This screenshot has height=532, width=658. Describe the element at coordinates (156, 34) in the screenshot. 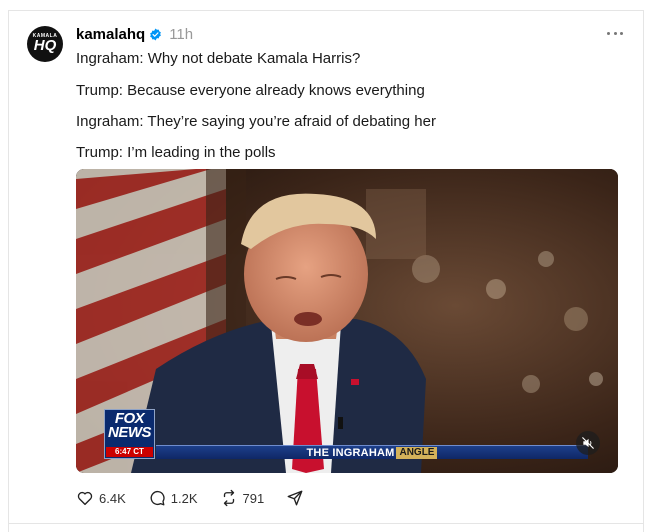

I see `verified-badge-icon` at that location.